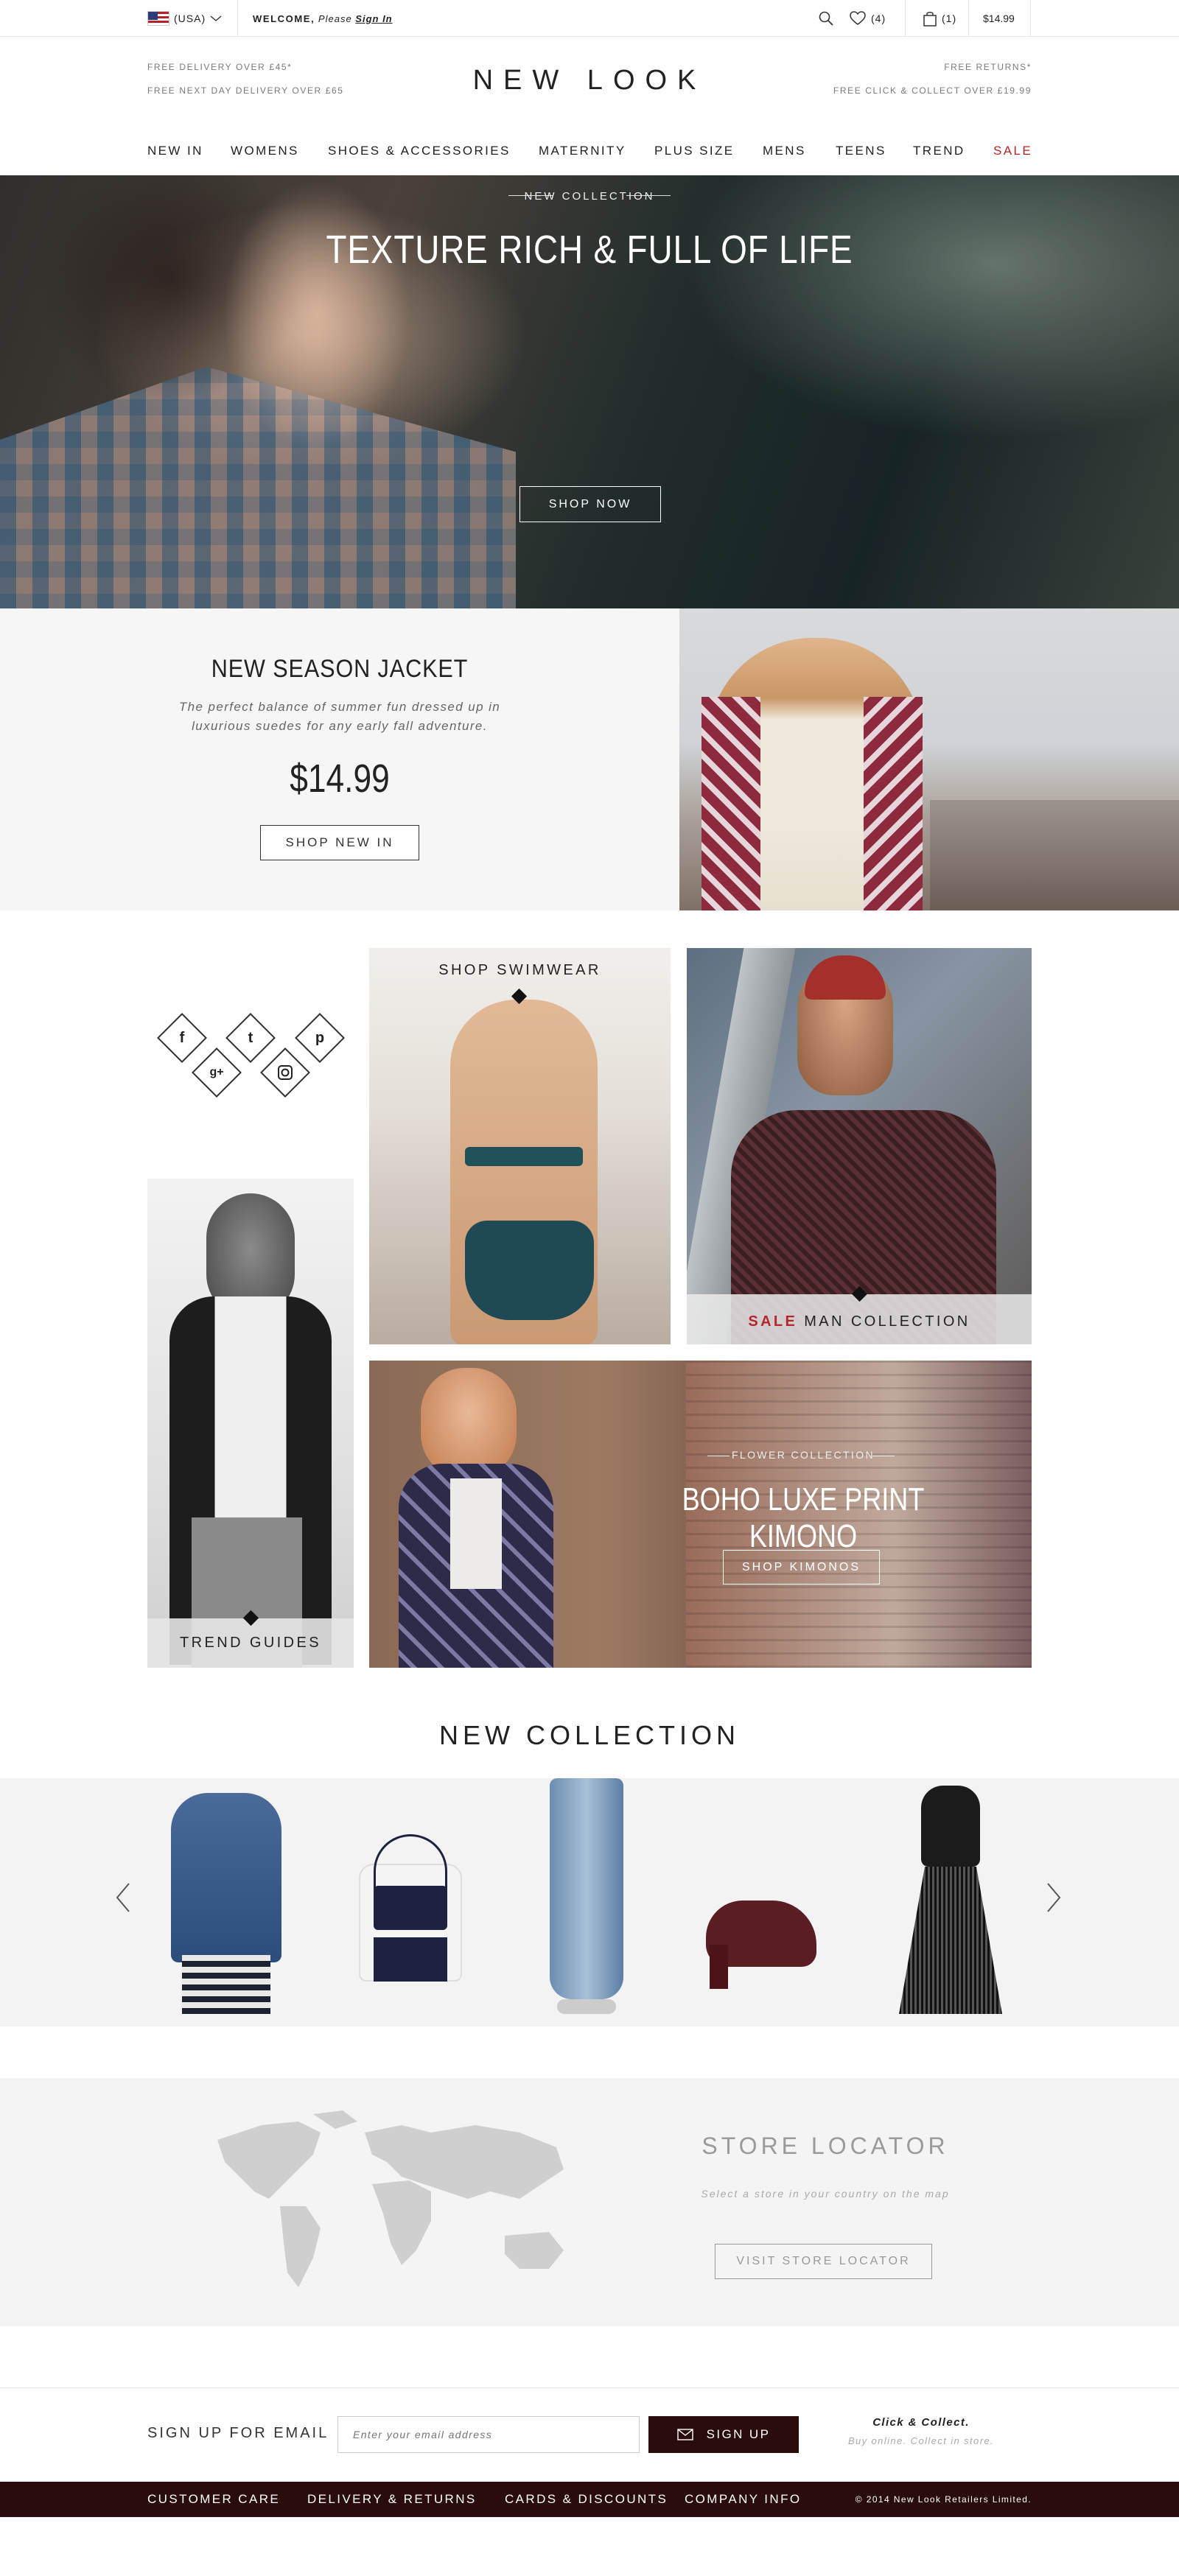  Describe the element at coordinates (158, 18) in the screenshot. I see `us-flag-icon` at that location.